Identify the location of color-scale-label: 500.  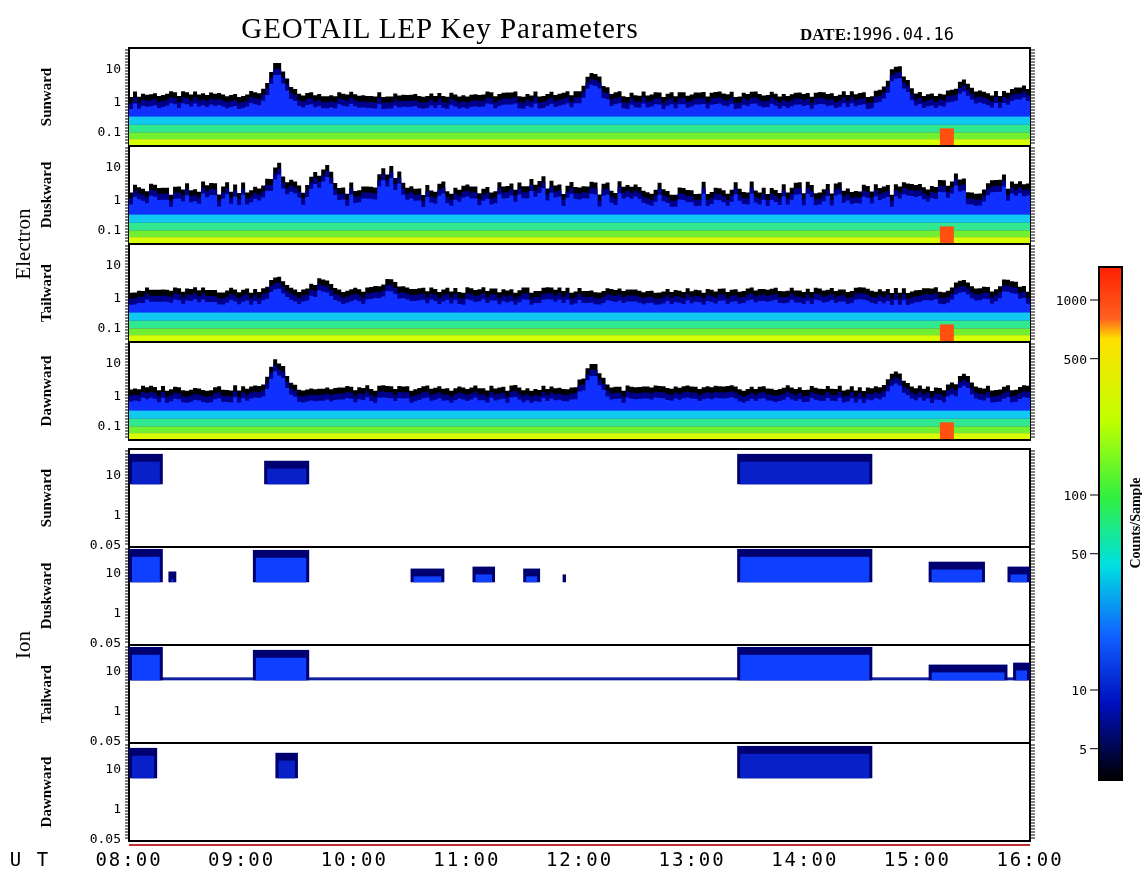
(1075, 359).